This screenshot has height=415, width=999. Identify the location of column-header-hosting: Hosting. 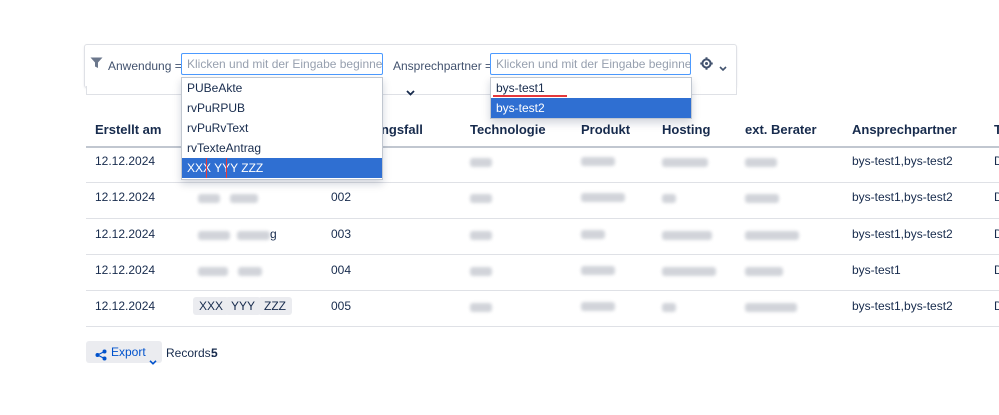
(686, 129).